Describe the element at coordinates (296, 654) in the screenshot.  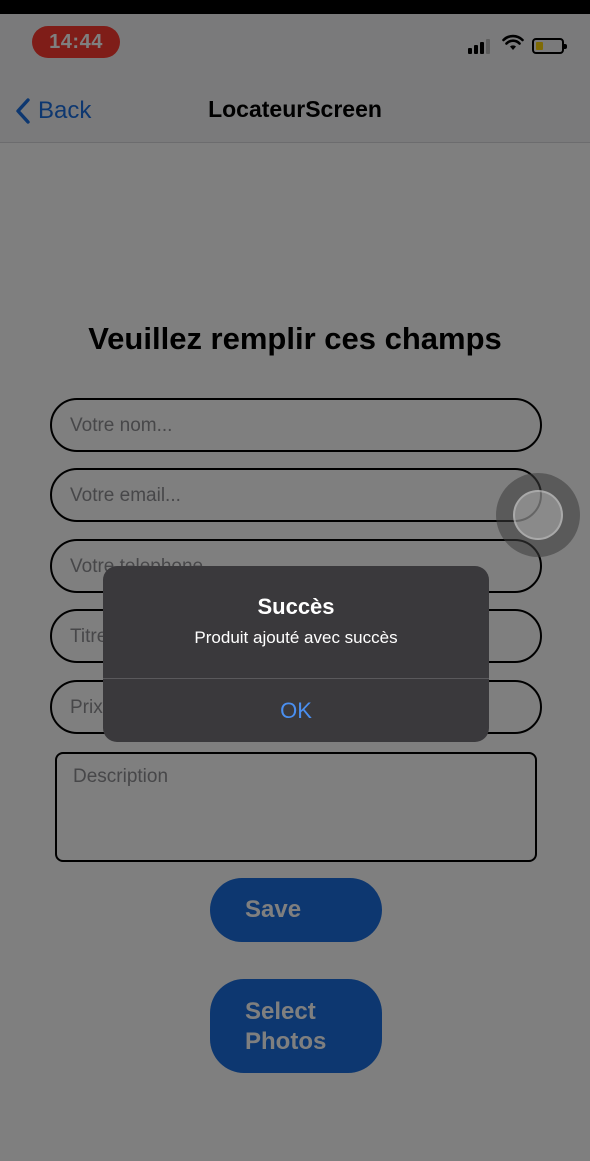
I see `success-alert: Succès Produit ajouté avec succès OK` at that location.